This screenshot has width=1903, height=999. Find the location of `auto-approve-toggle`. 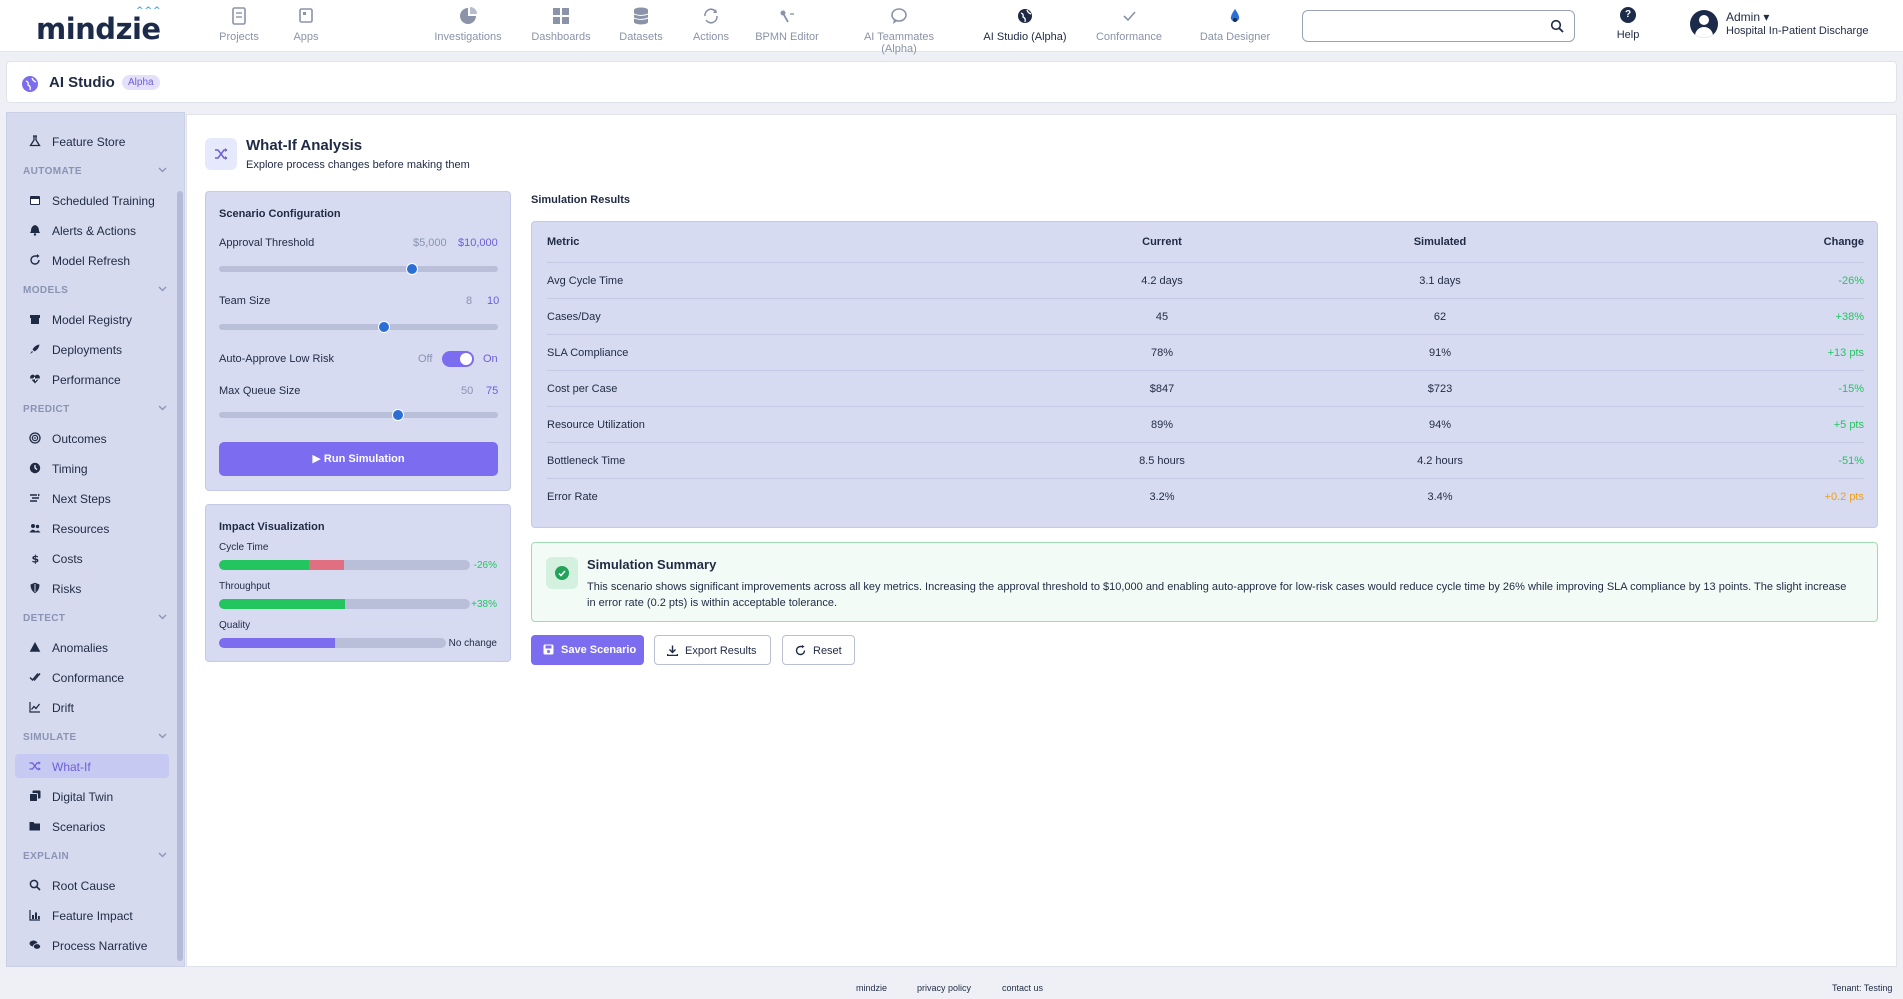

auto-approve-toggle is located at coordinates (458, 359).